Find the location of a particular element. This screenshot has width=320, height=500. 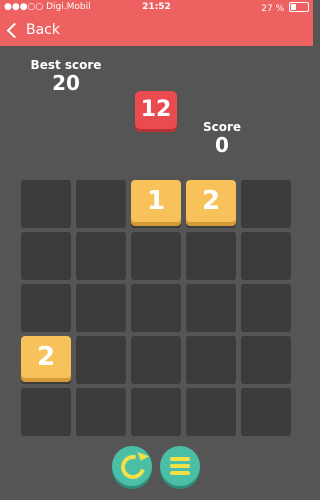

score-label: Score is located at coordinates (222, 127).